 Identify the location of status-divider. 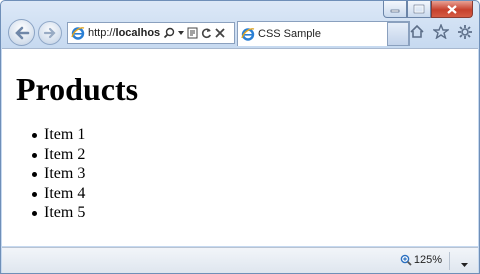
(449, 261).